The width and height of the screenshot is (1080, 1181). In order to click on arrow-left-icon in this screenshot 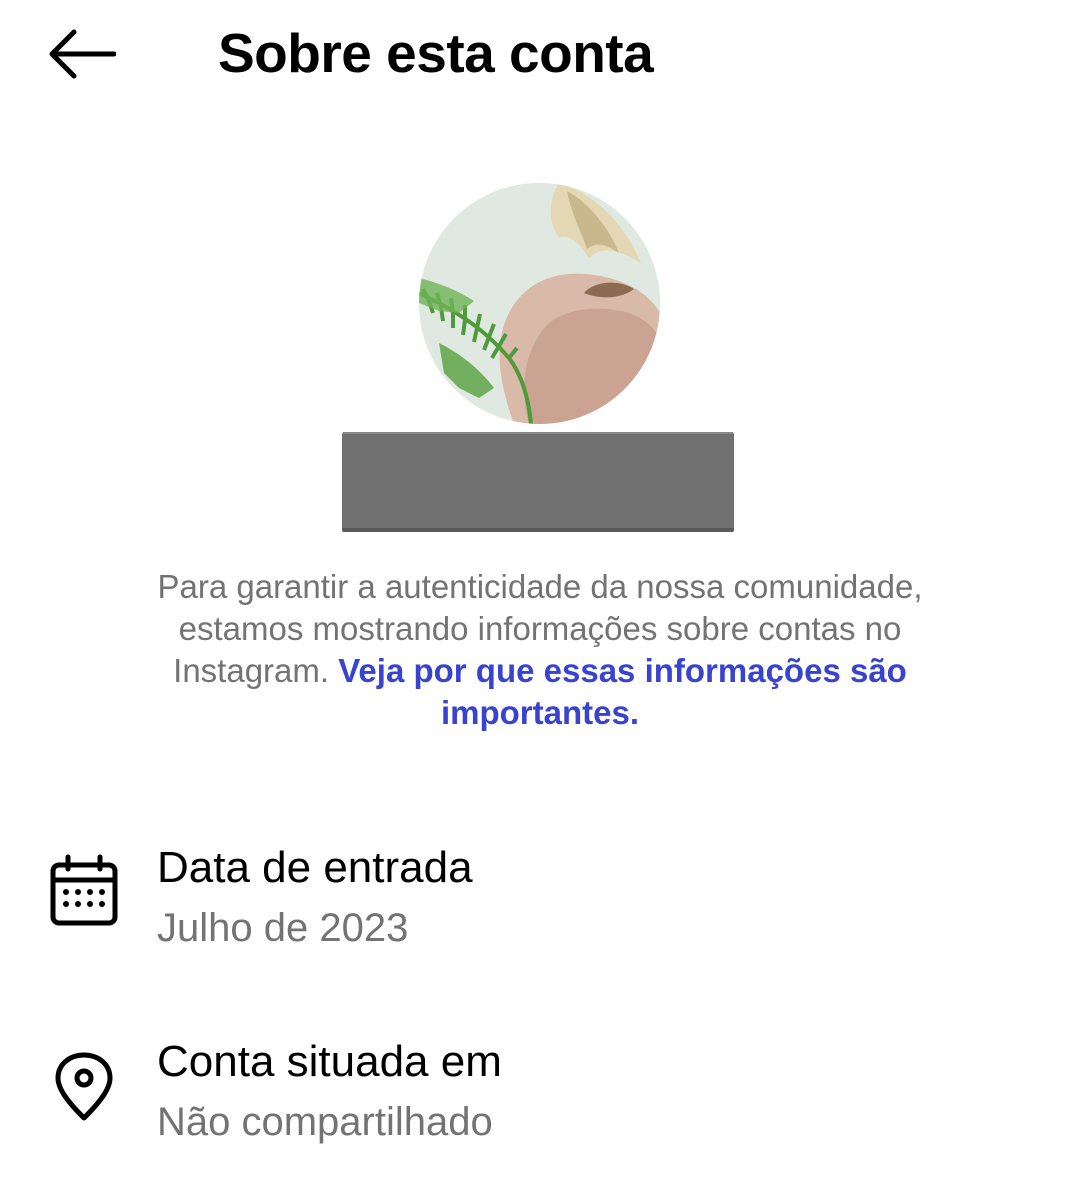, I will do `click(82, 54)`.